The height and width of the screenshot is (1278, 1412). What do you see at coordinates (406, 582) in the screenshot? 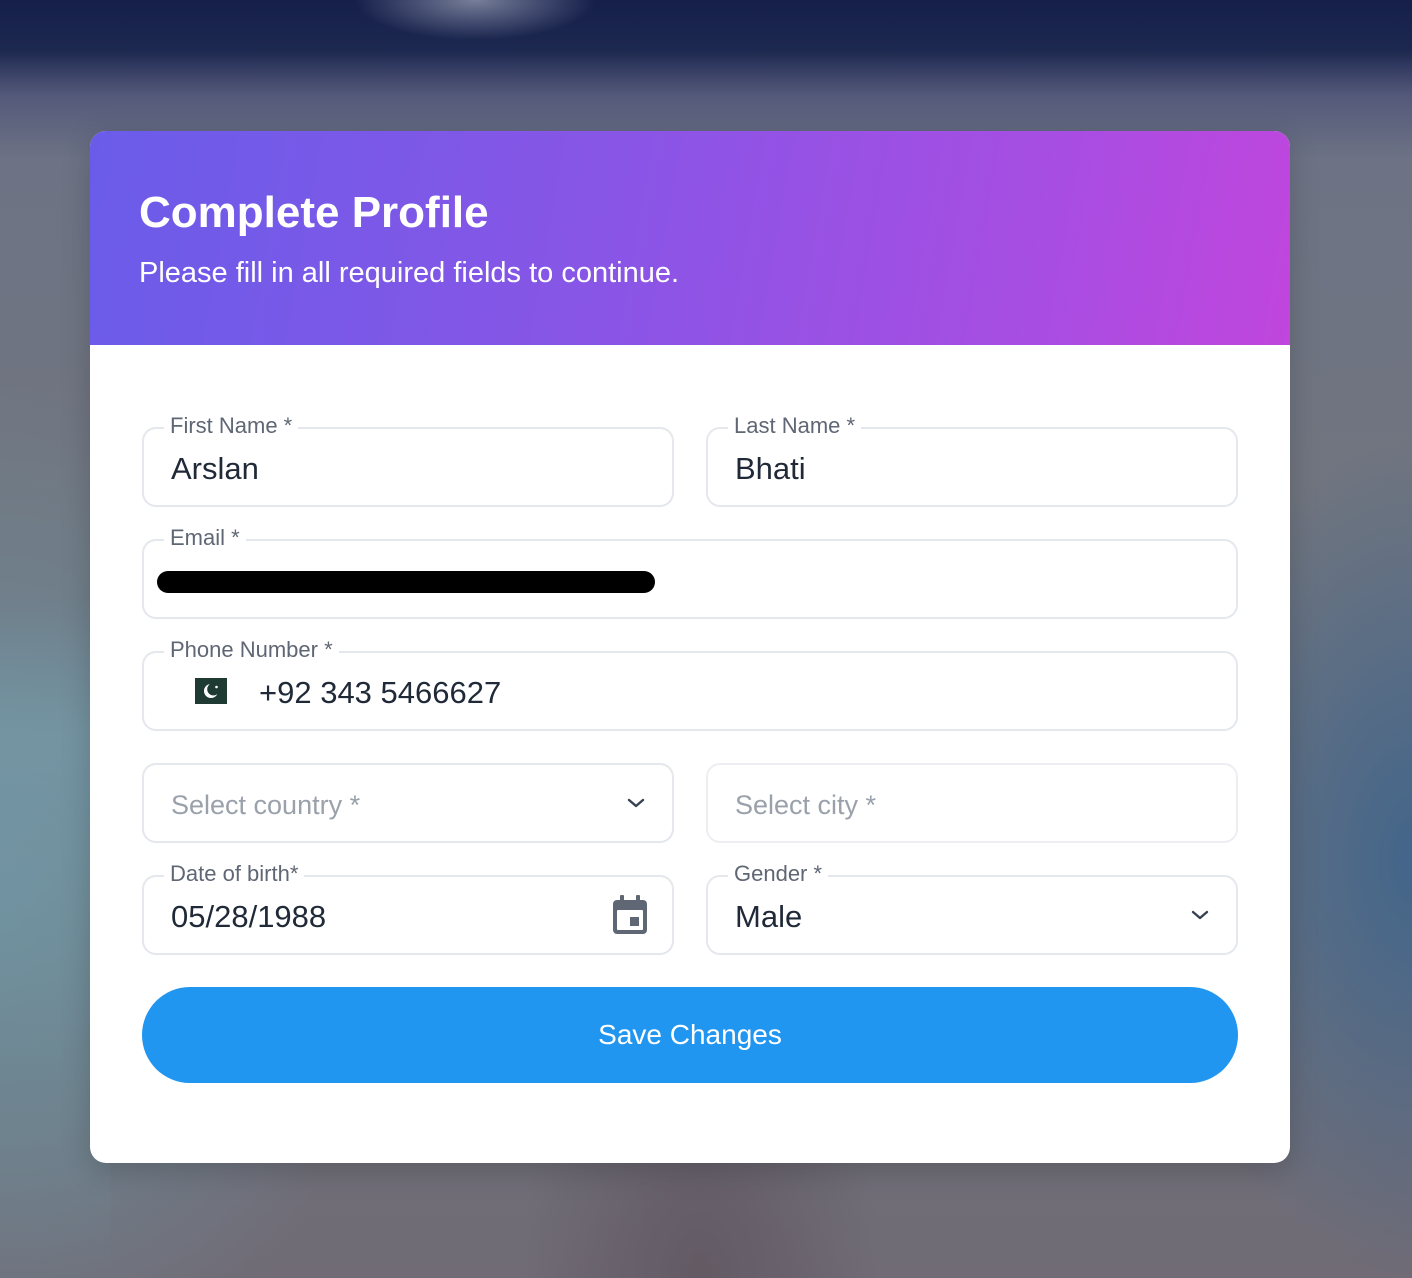
I see `email-redaction-bar` at bounding box center [406, 582].